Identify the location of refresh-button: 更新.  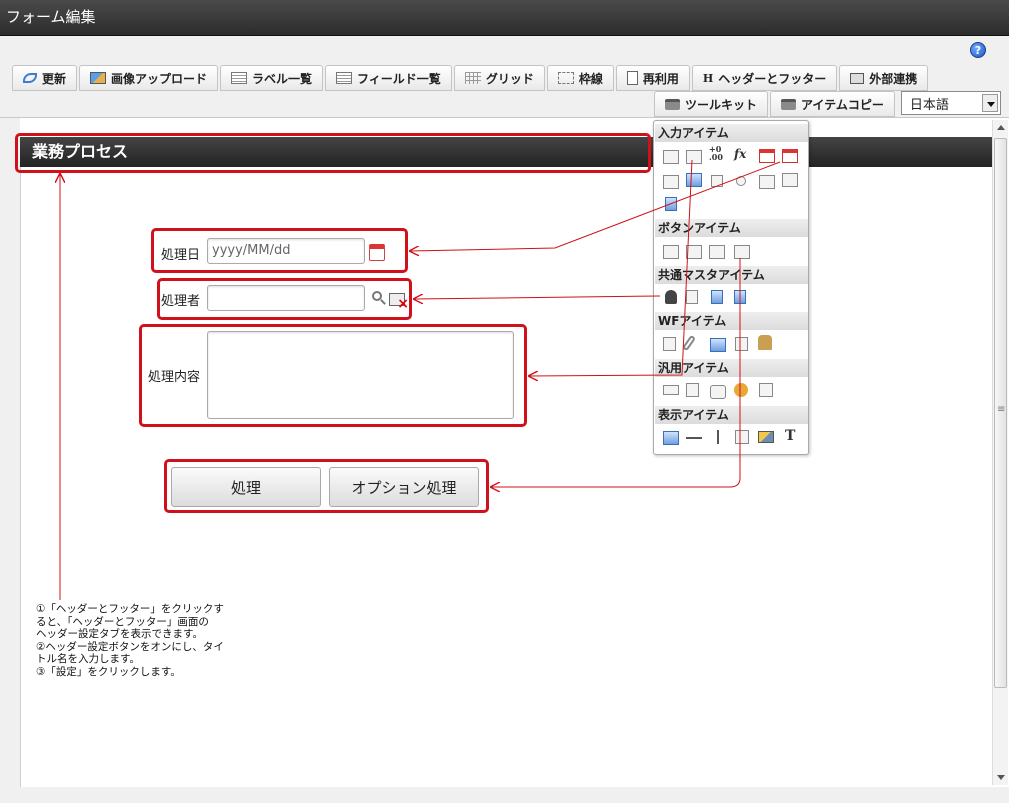
(45, 78).